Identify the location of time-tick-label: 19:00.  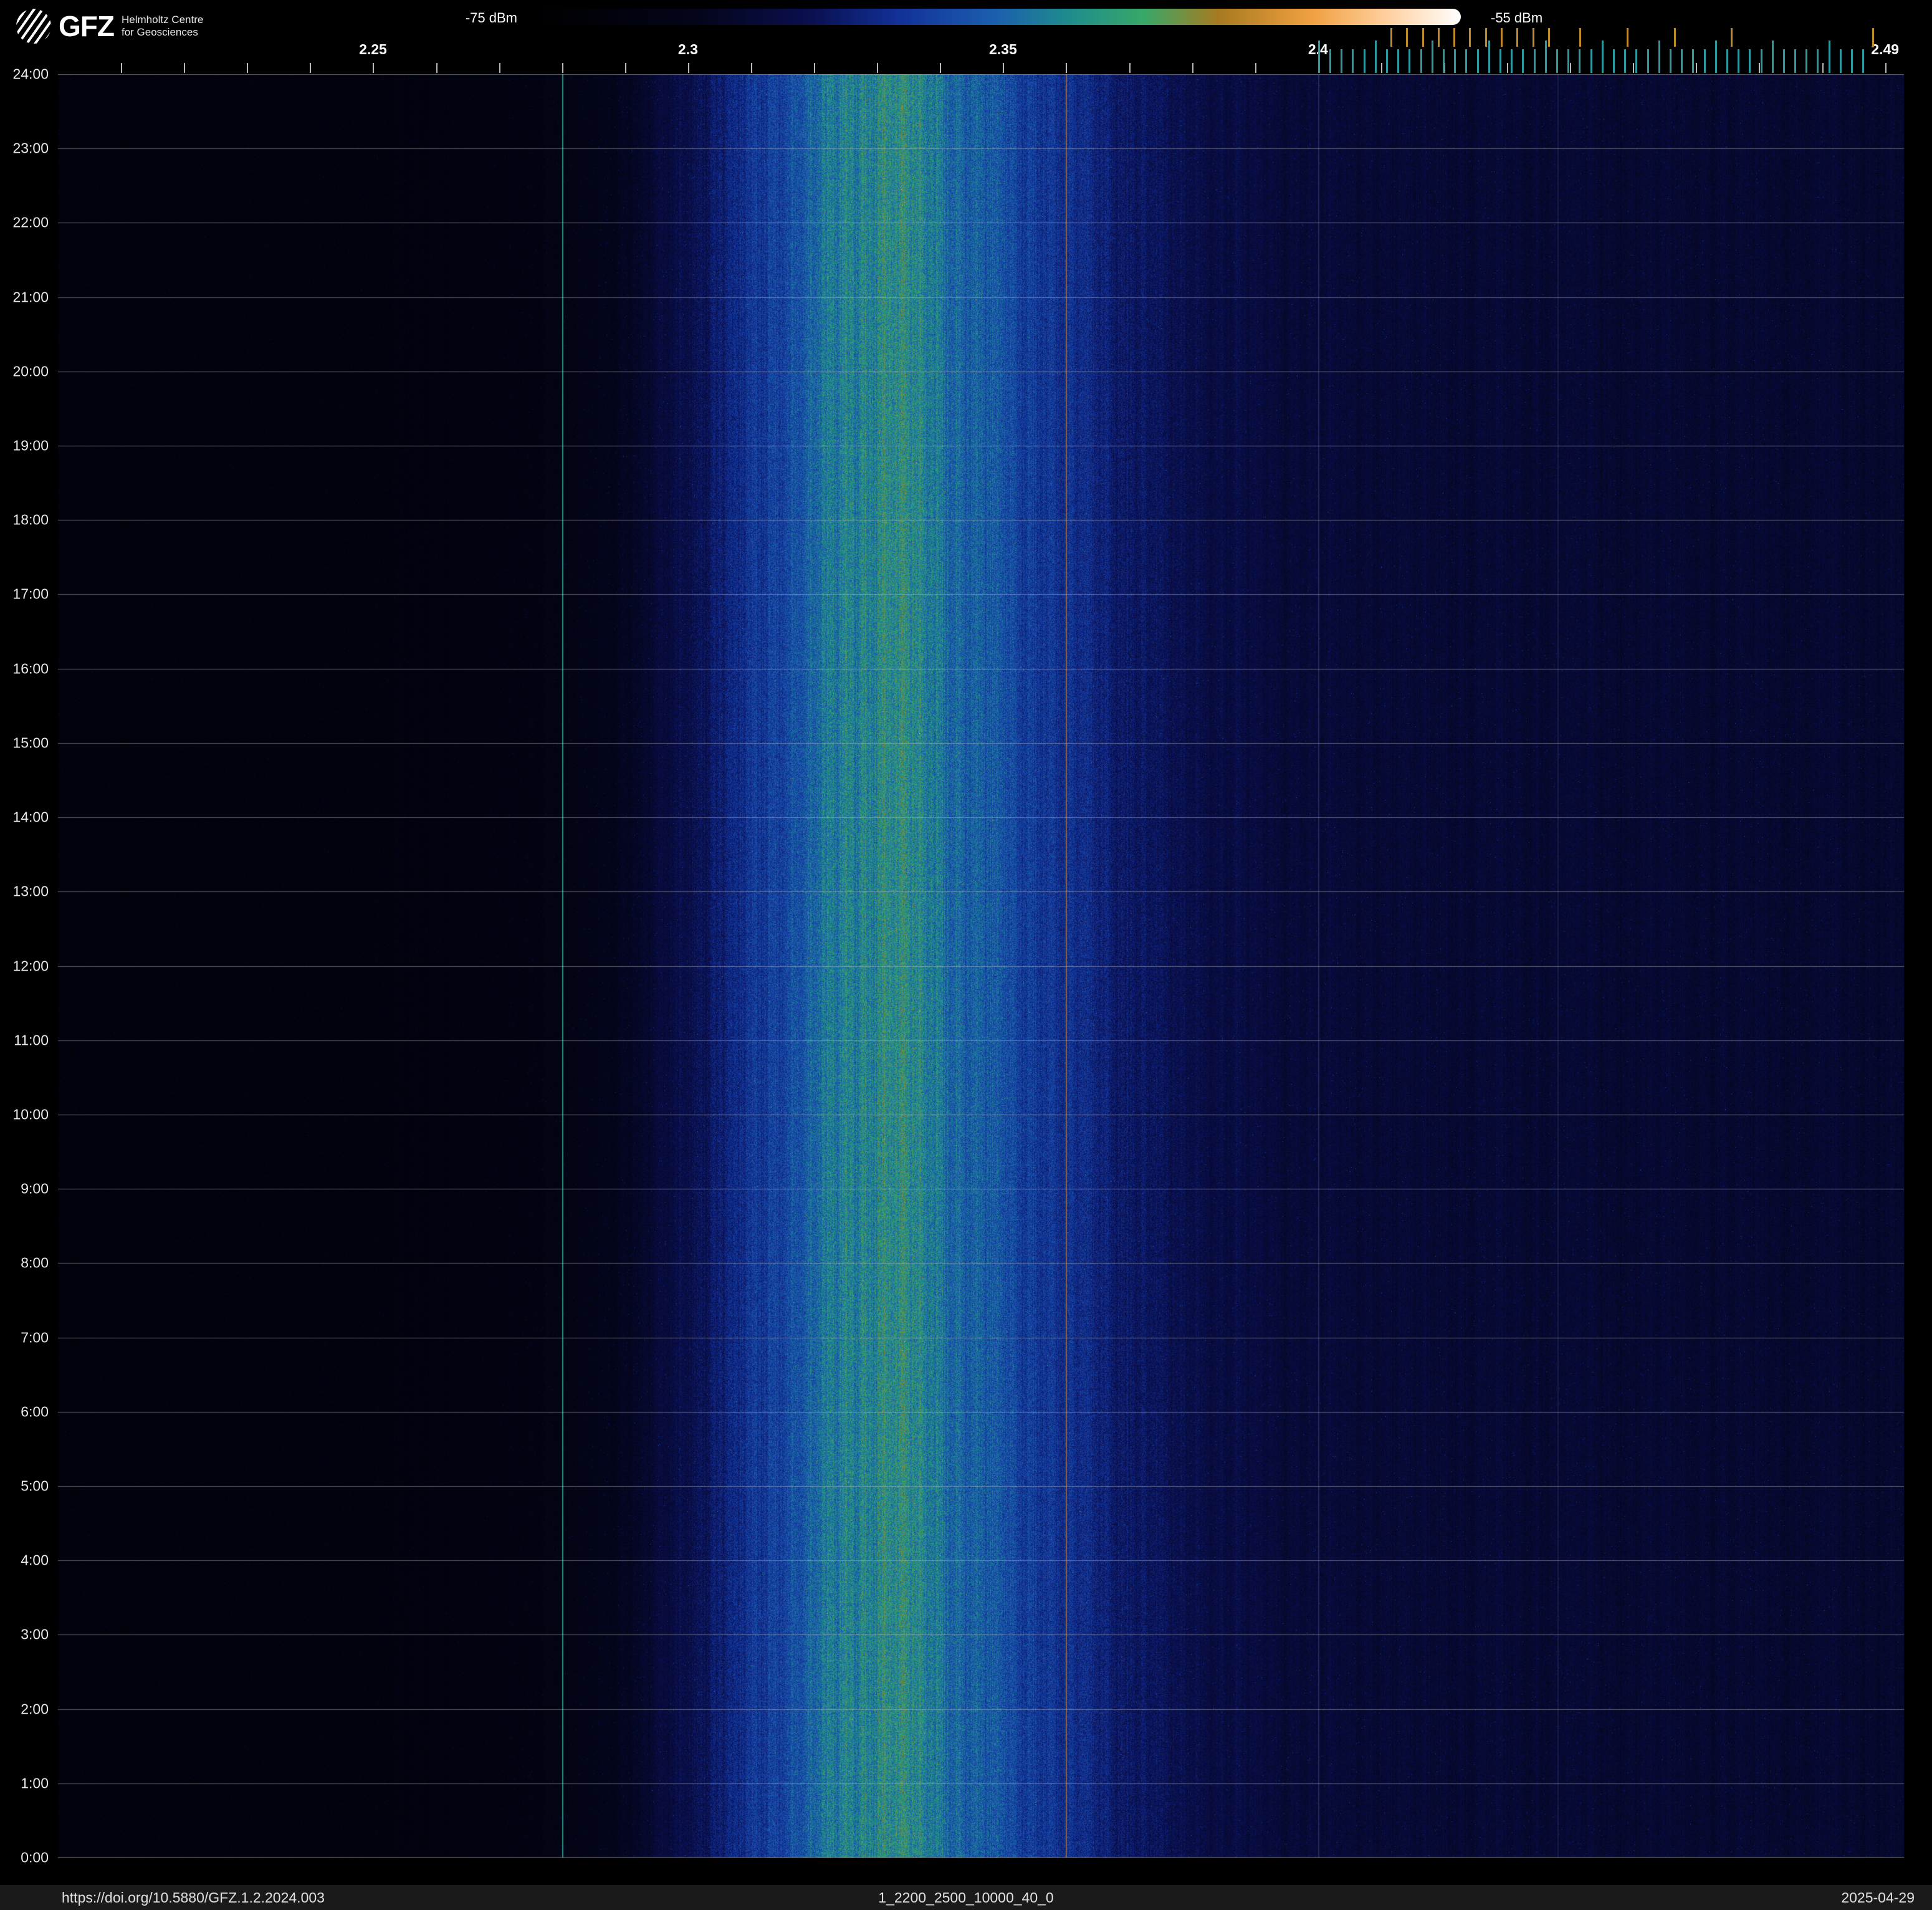
(30, 445).